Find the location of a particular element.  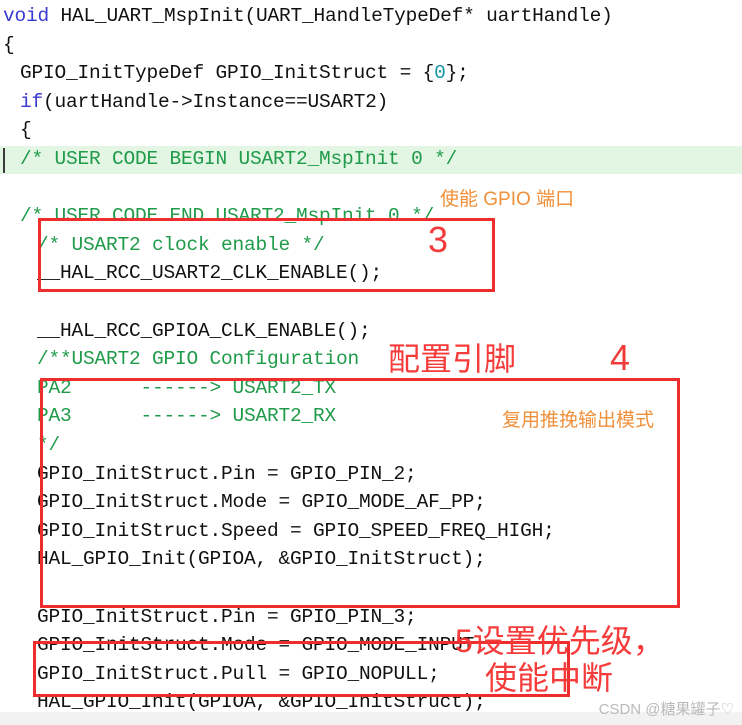

code-line: HAL_GPIO_Init(GPIOA, &GPIO_InitStruct); is located at coordinates (371, 559).